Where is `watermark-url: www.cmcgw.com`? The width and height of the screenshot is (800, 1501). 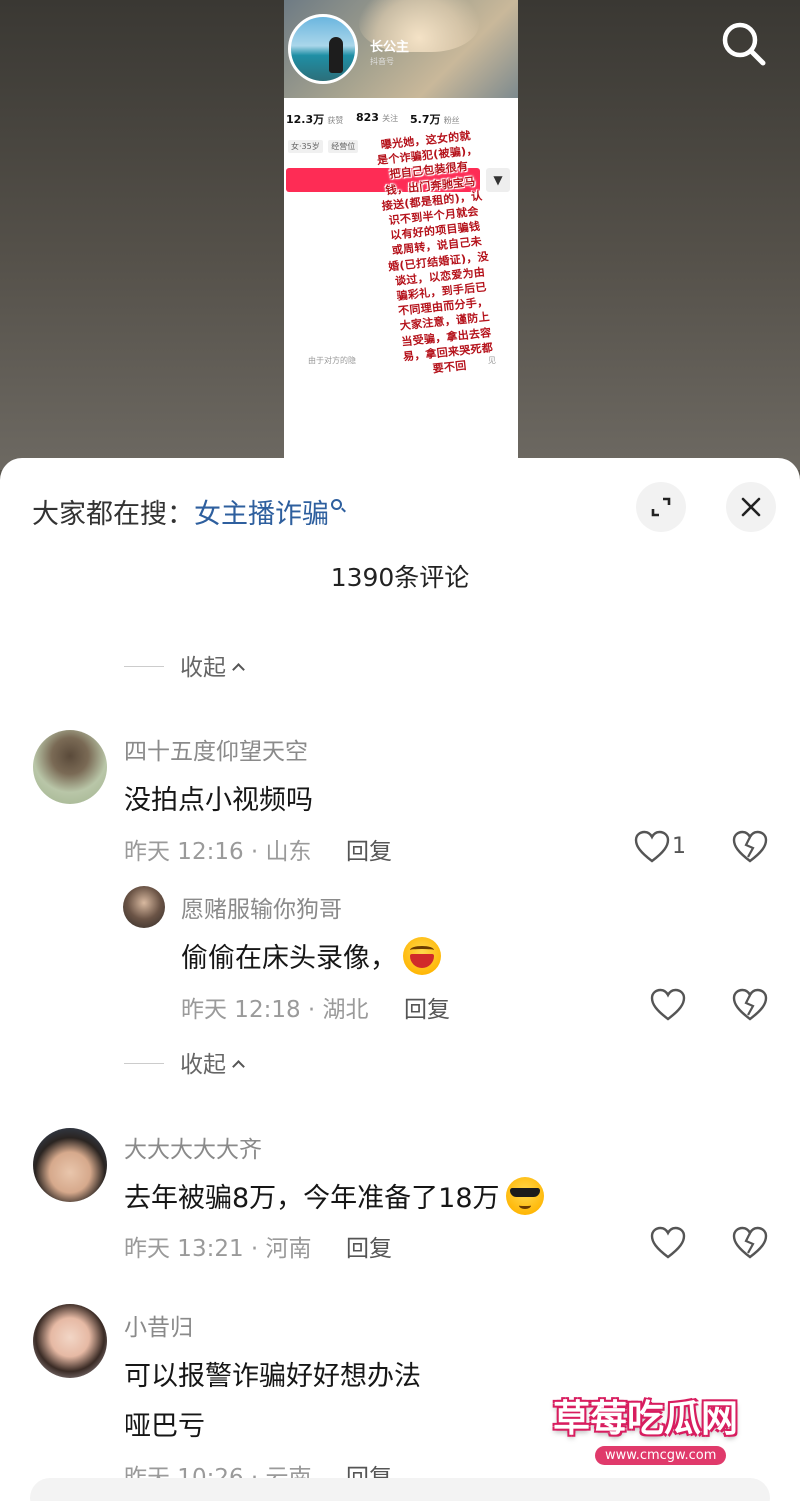 watermark-url: www.cmcgw.com is located at coordinates (661, 1455).